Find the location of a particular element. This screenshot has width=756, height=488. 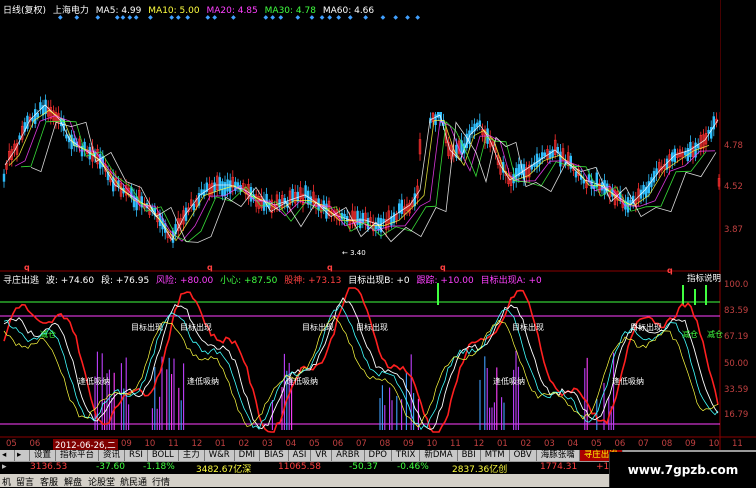

date-axis-label: 06 is located at coordinates (338, 444).